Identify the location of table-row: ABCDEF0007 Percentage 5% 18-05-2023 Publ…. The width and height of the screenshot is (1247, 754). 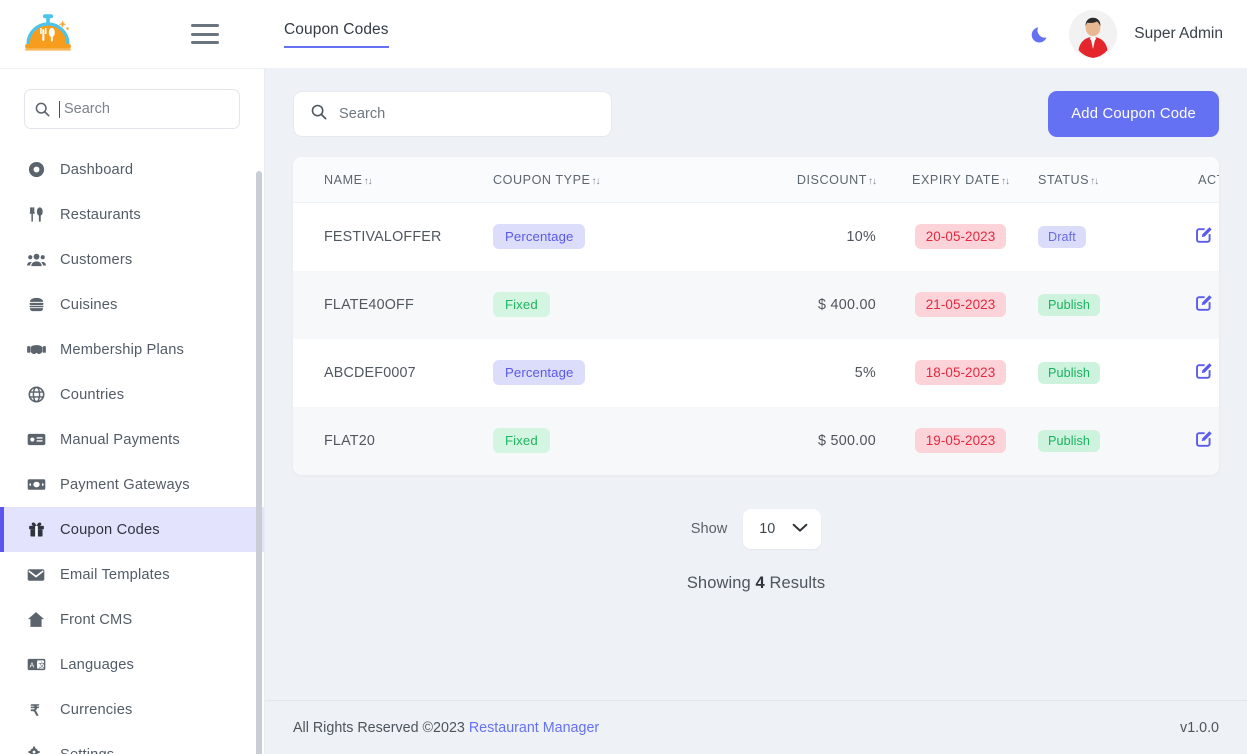
(756, 372).